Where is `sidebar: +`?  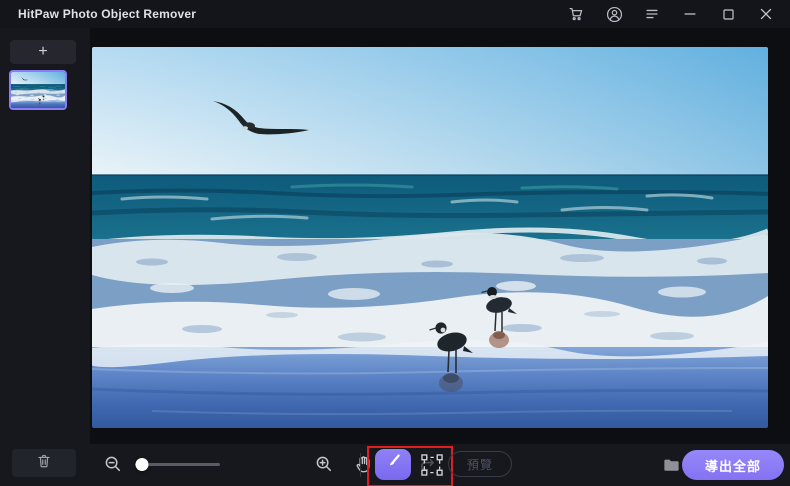 sidebar: + is located at coordinates (45, 257).